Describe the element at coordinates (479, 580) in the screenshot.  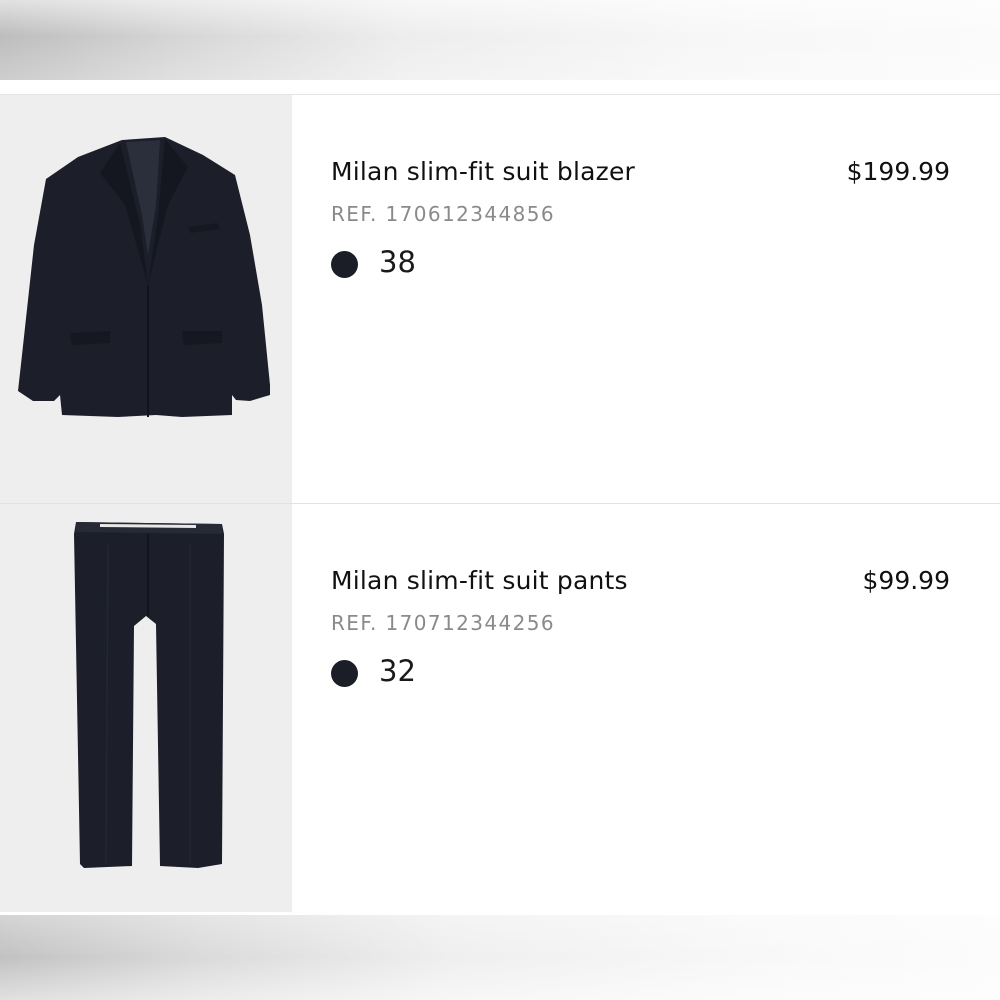
I see `item-name: Milan slim-fit suit pants` at that location.